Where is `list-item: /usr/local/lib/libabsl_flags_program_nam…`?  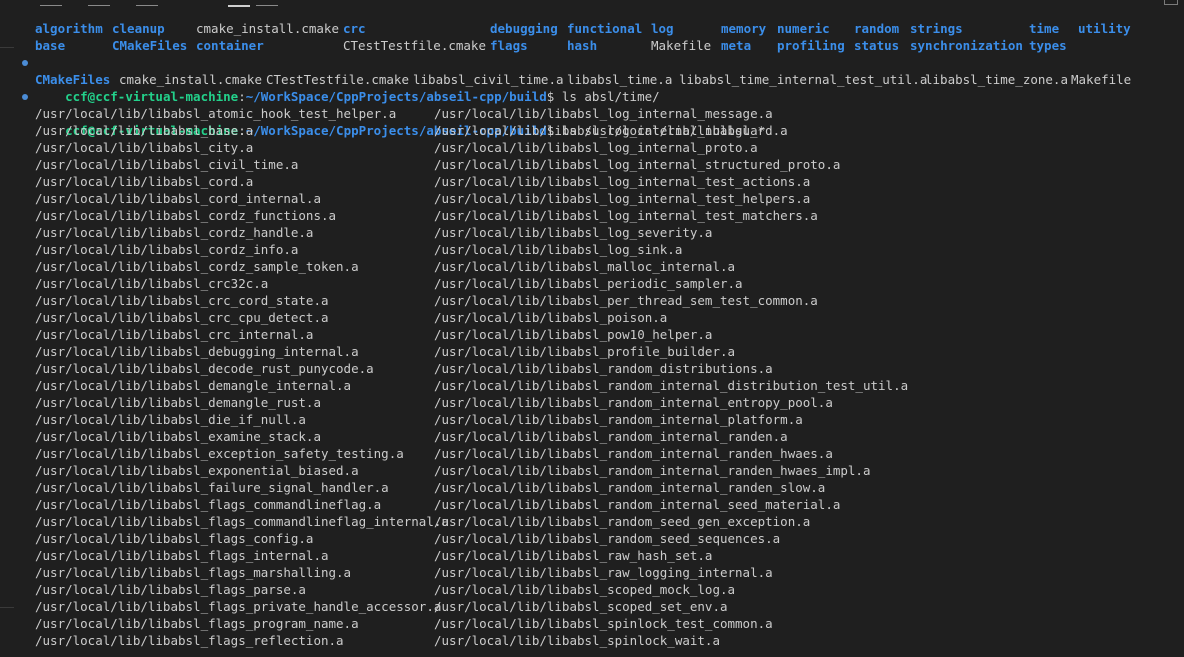
list-item: /usr/local/lib/libabsl_flags_program_nam… is located at coordinates (605, 623).